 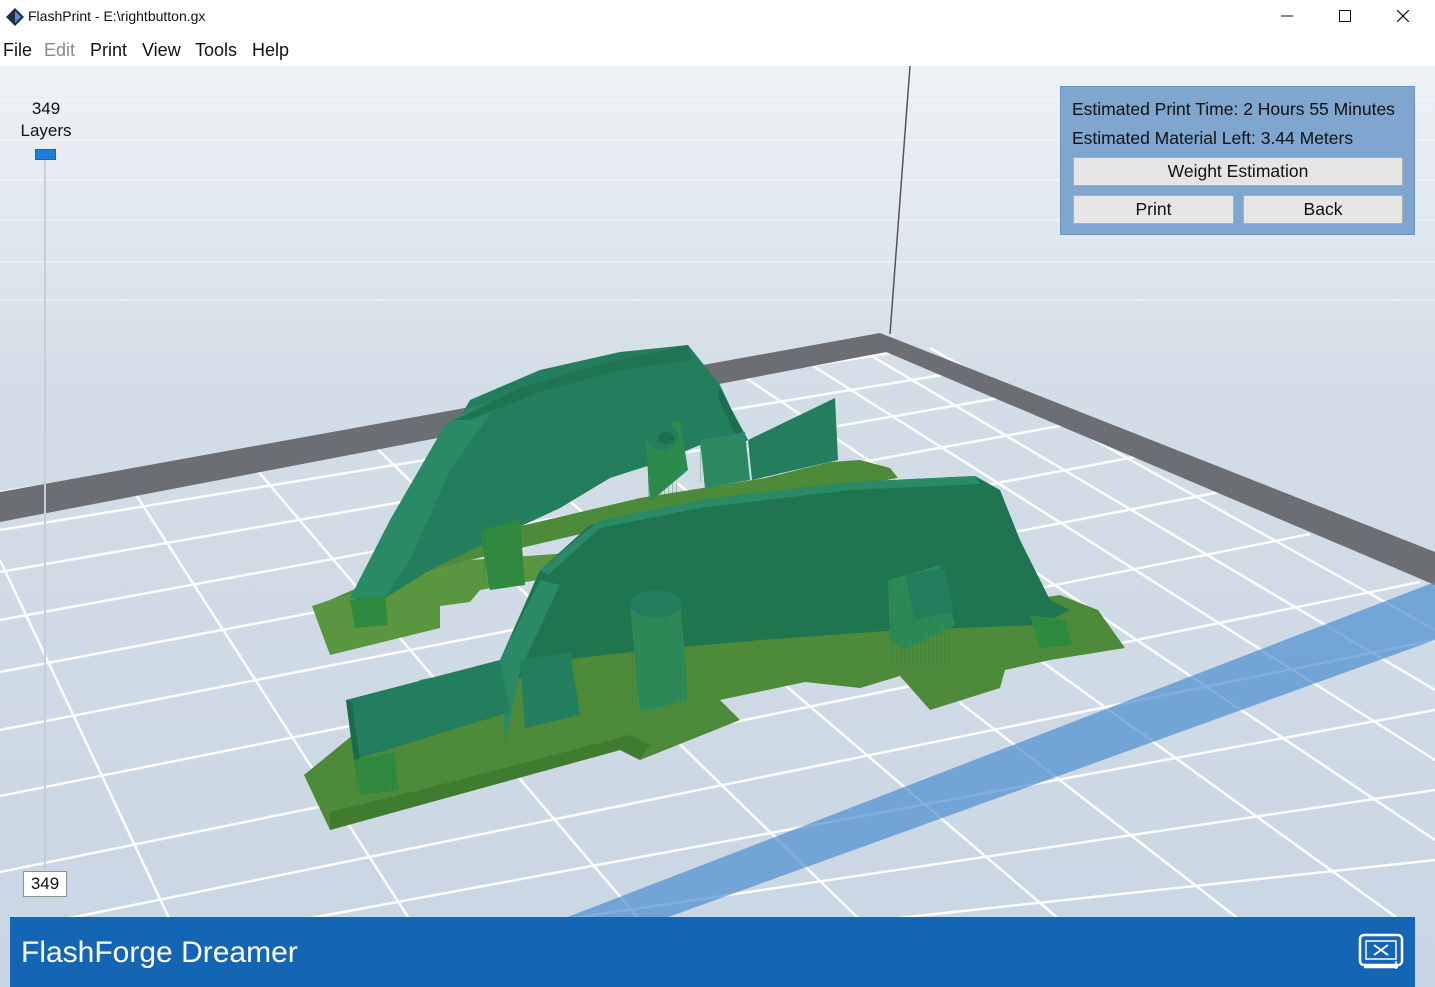 What do you see at coordinates (46, 120) in the screenshot?
I see `layer-count-display: 349 Layers` at bounding box center [46, 120].